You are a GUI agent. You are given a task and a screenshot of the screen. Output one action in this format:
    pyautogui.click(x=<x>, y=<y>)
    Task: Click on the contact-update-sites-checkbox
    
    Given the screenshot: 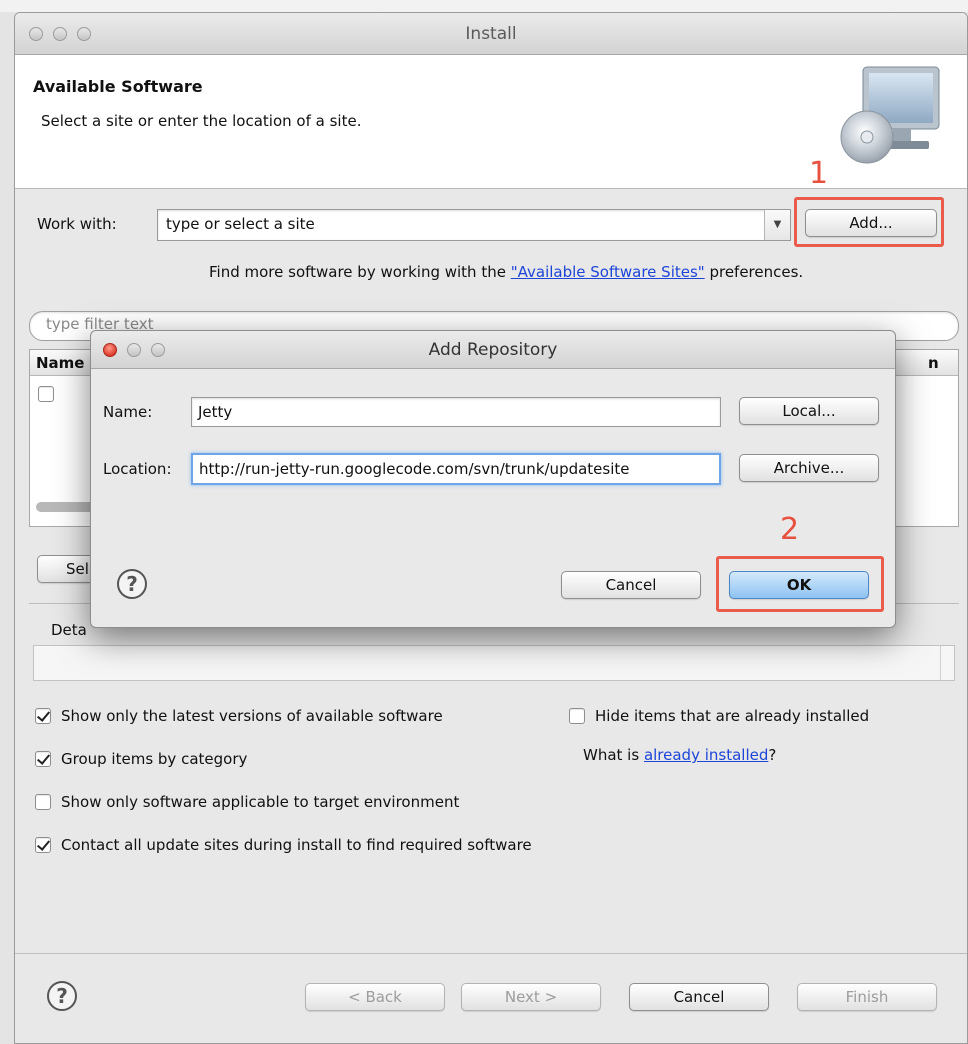 What is the action you would take?
    pyautogui.click(x=43, y=845)
    